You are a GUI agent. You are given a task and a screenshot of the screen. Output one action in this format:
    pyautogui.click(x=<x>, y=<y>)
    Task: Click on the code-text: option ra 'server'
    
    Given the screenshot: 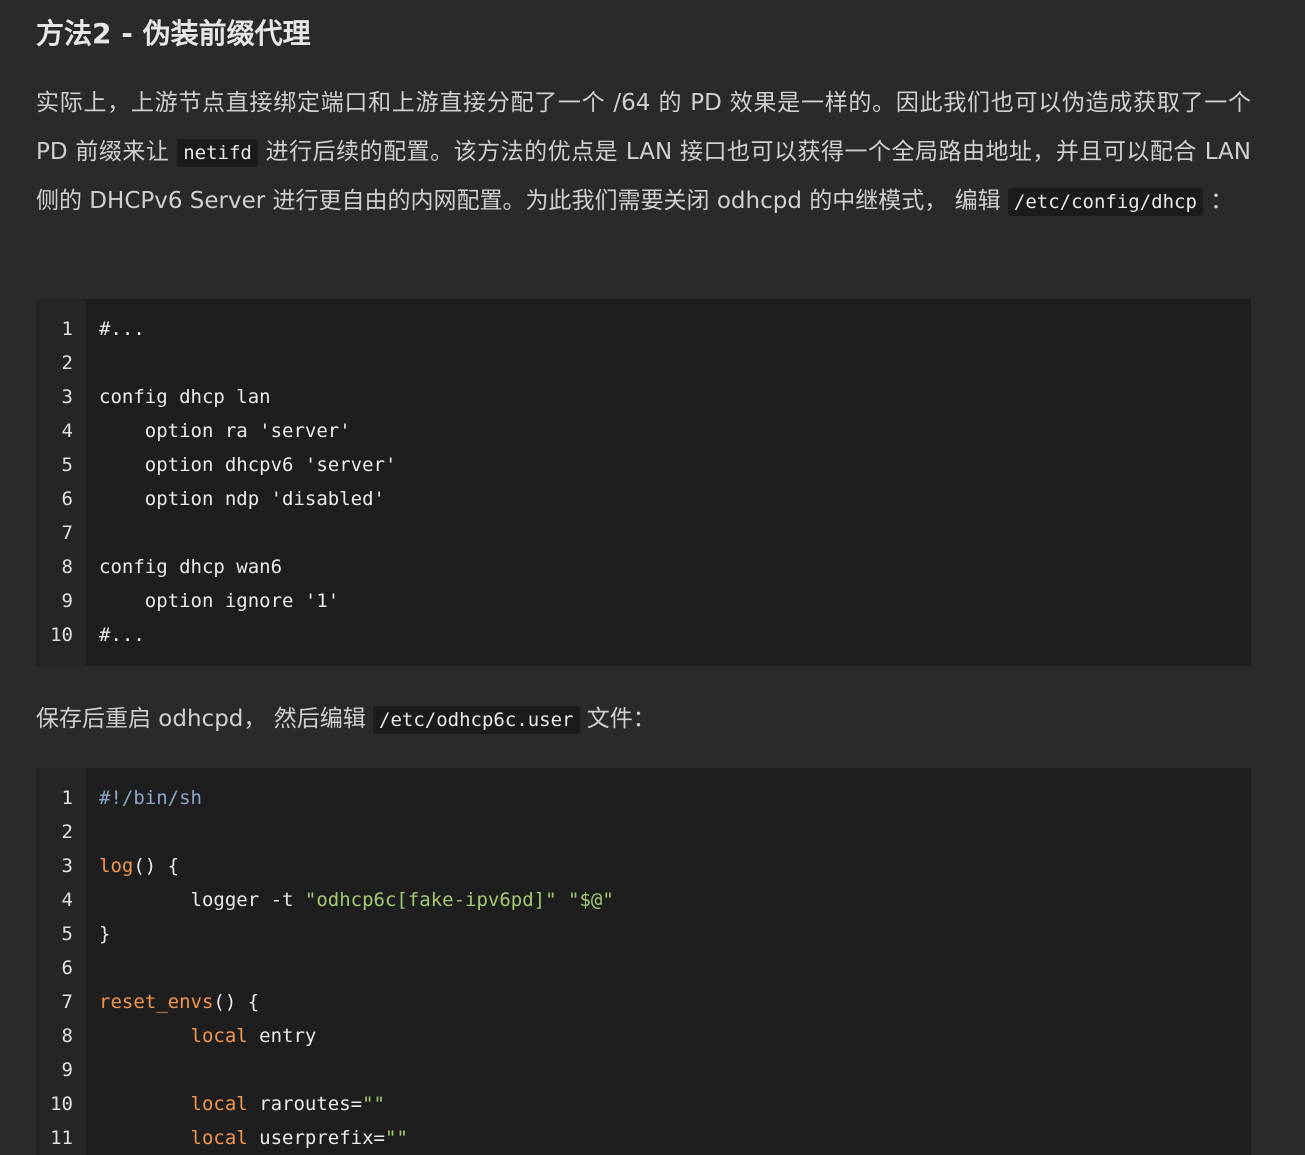 What is the action you would take?
    pyautogui.click(x=225, y=431)
    